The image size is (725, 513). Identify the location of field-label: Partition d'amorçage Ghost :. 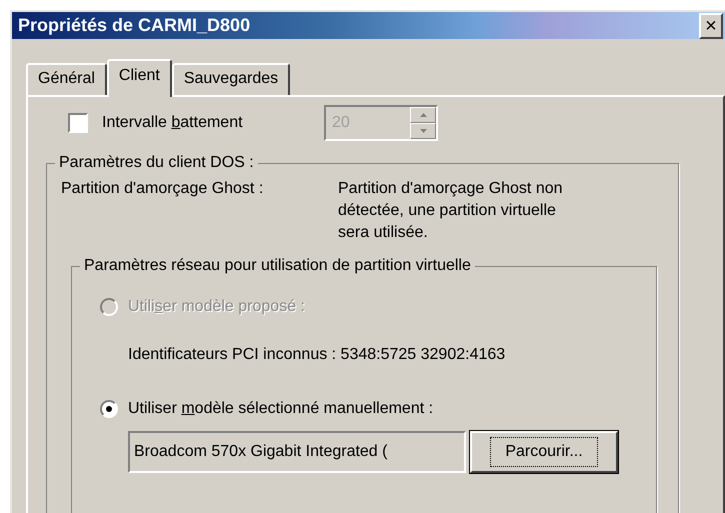
(162, 189).